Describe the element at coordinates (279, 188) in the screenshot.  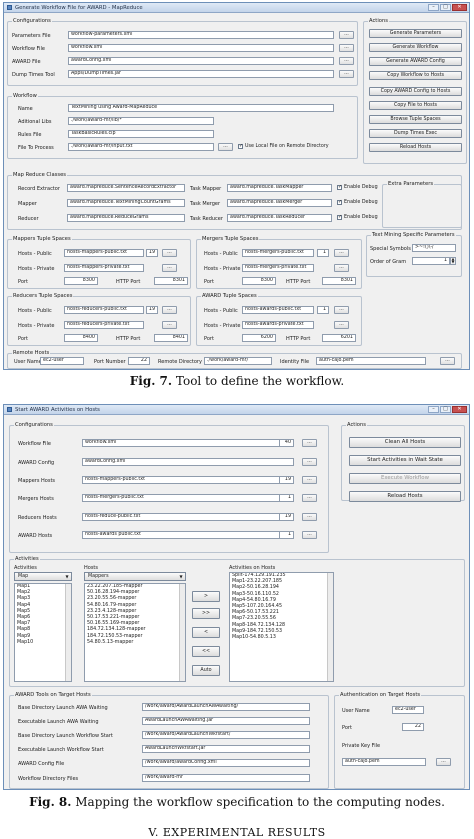
I see `task-mapper-input: award.mapreduce.TaskMapper` at that location.